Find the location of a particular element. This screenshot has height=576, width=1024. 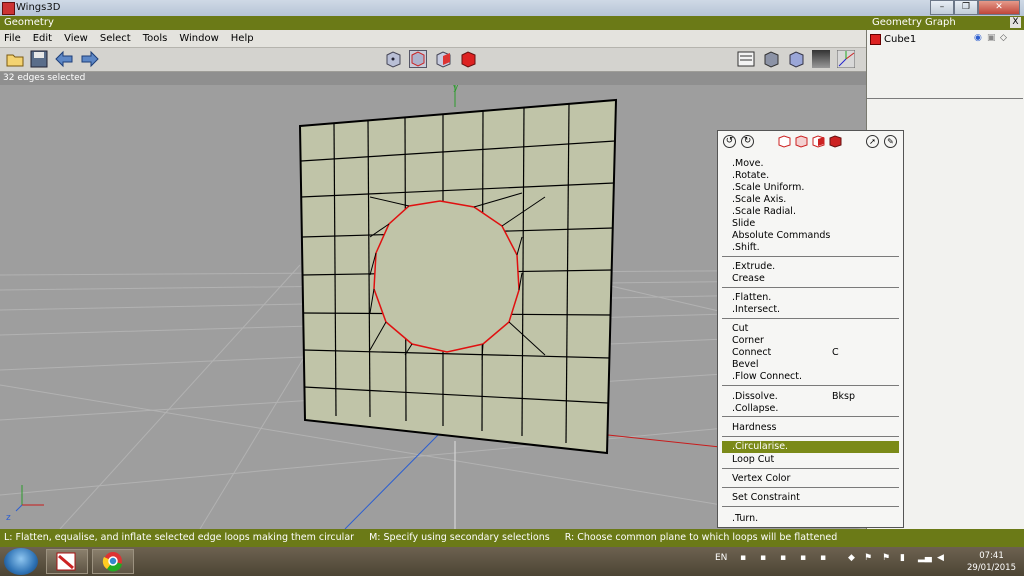

maximize-button: ❐ is located at coordinates (966, 7).